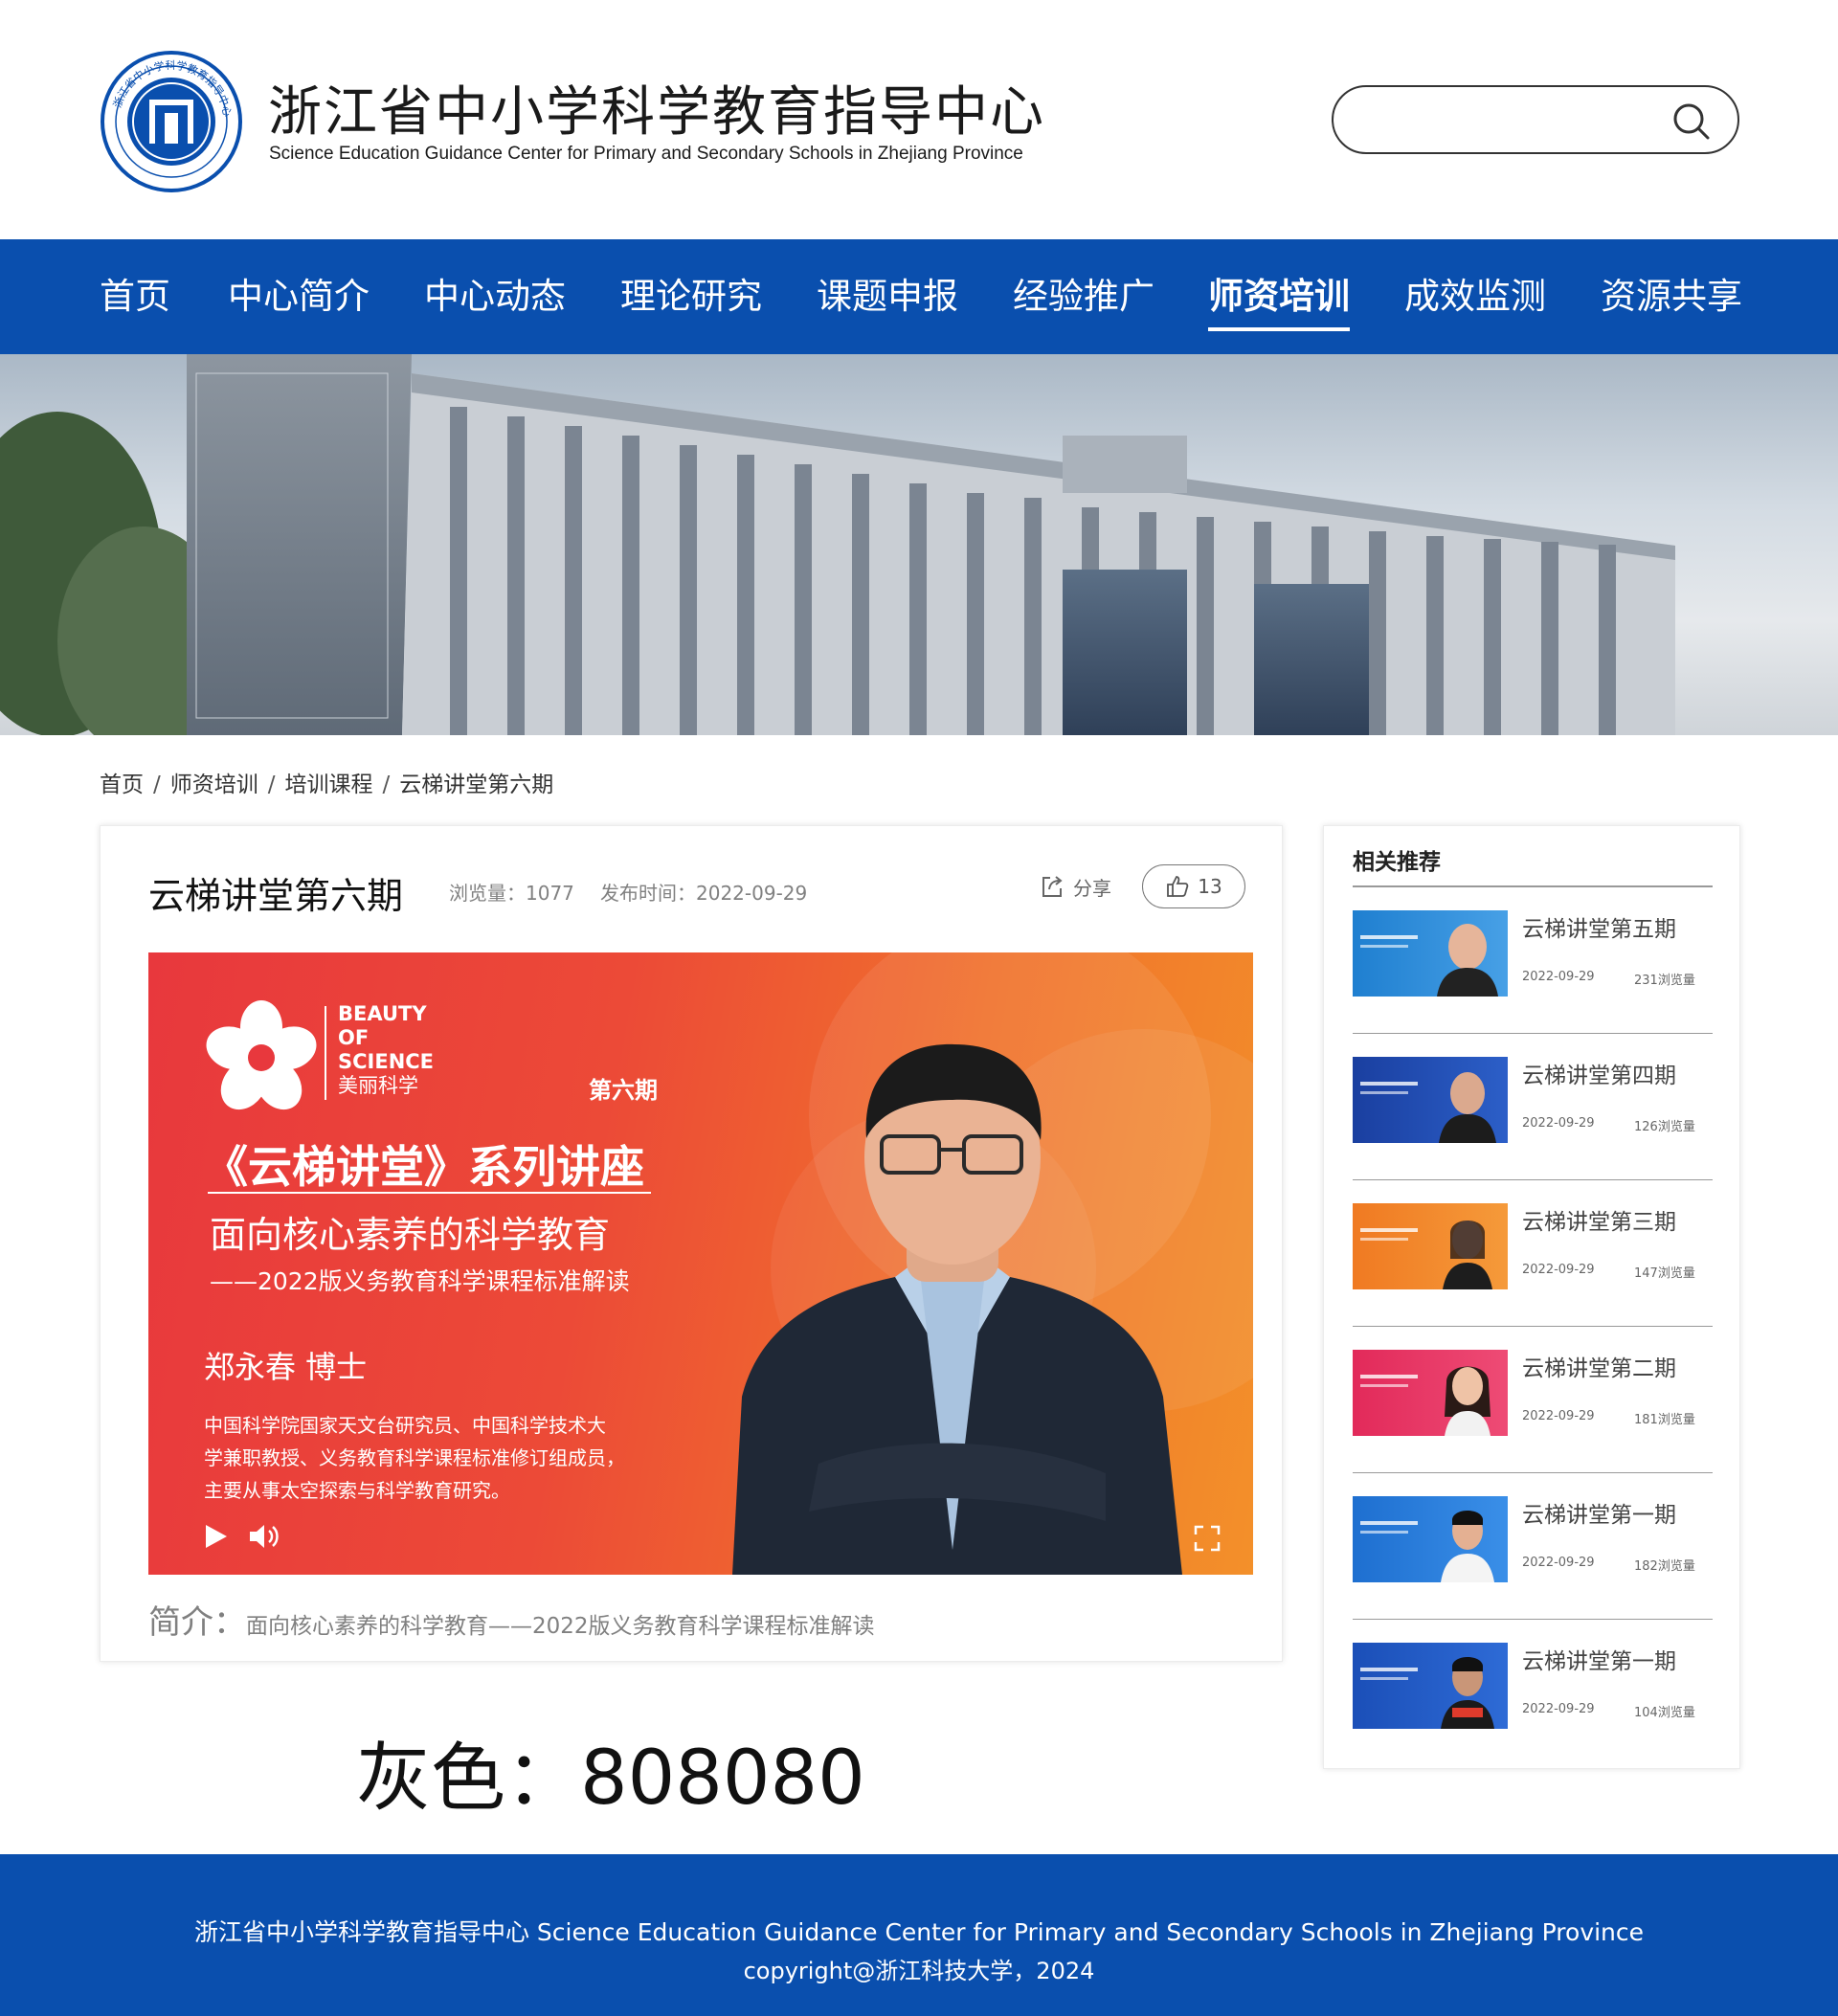 This screenshot has height=2016, width=1838. What do you see at coordinates (1671, 297) in the screenshot?
I see `nav-item-resources: 资源共享` at bounding box center [1671, 297].